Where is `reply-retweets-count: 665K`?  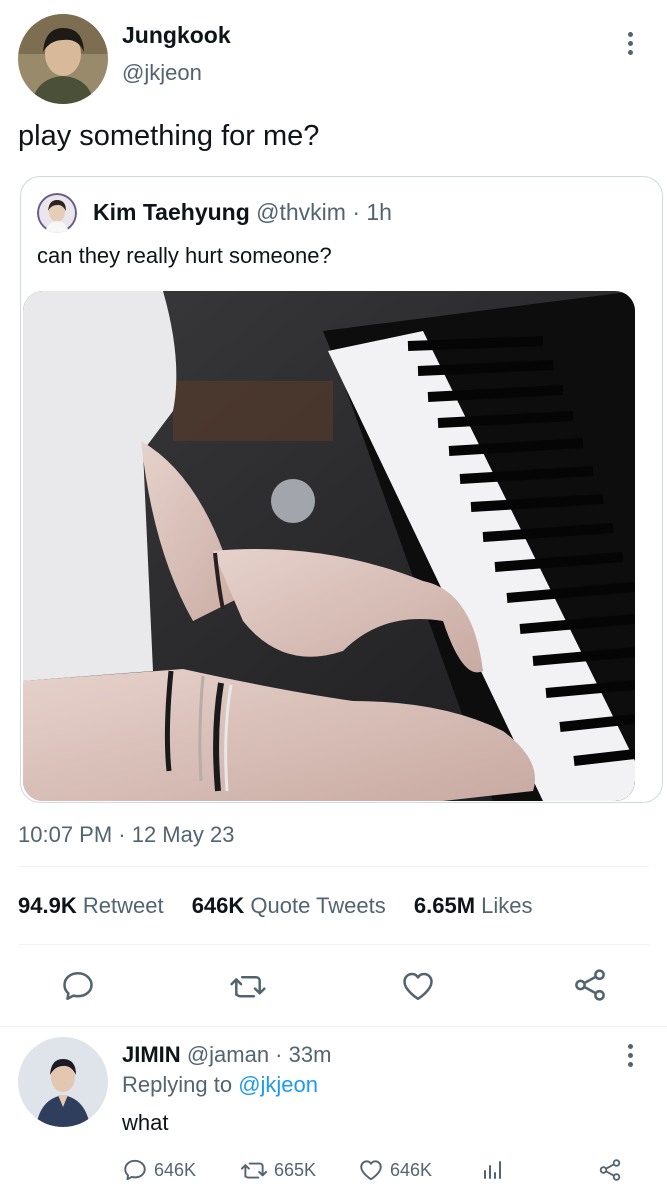
reply-retweets-count: 665K is located at coordinates (295, 1169).